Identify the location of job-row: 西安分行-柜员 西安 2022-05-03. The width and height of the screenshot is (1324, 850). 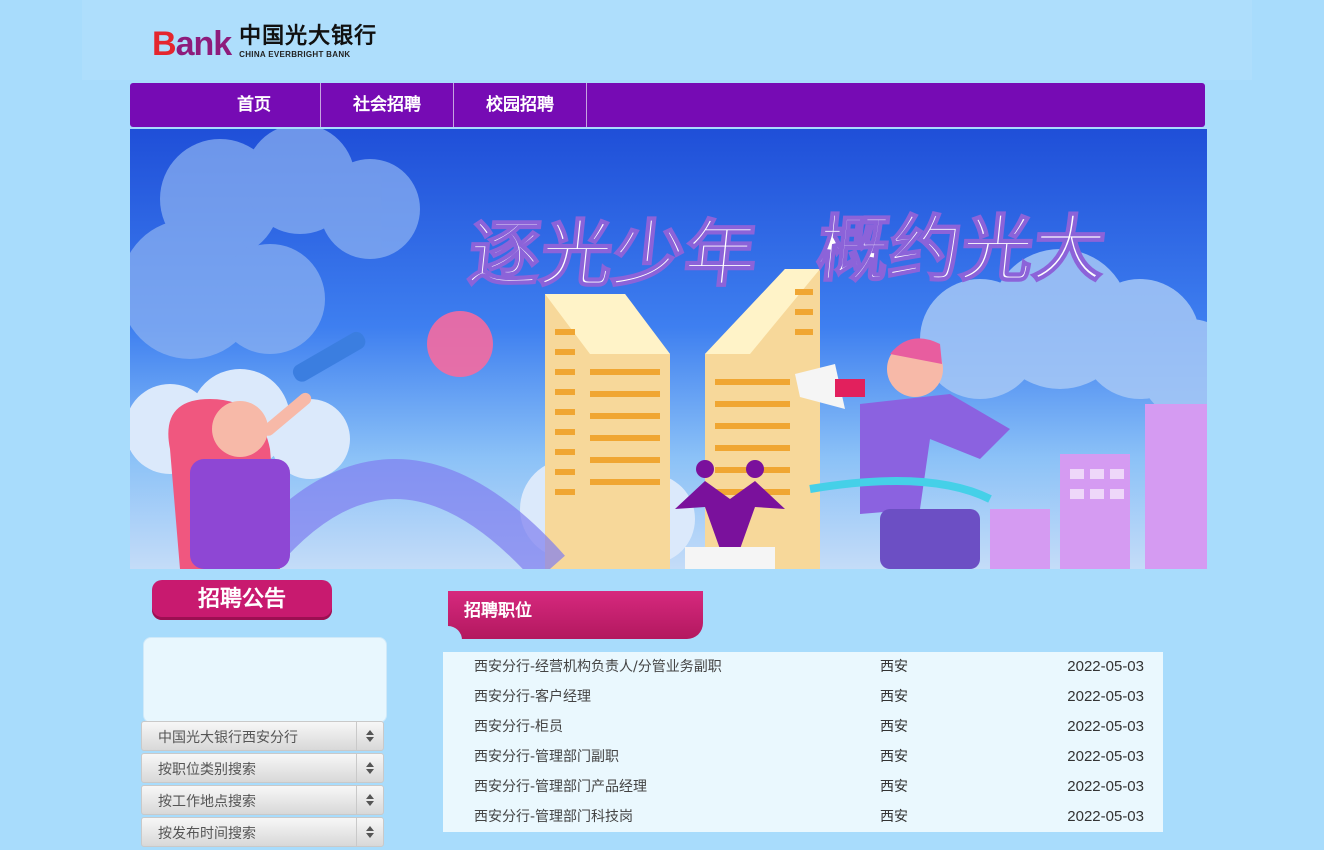
(803, 727).